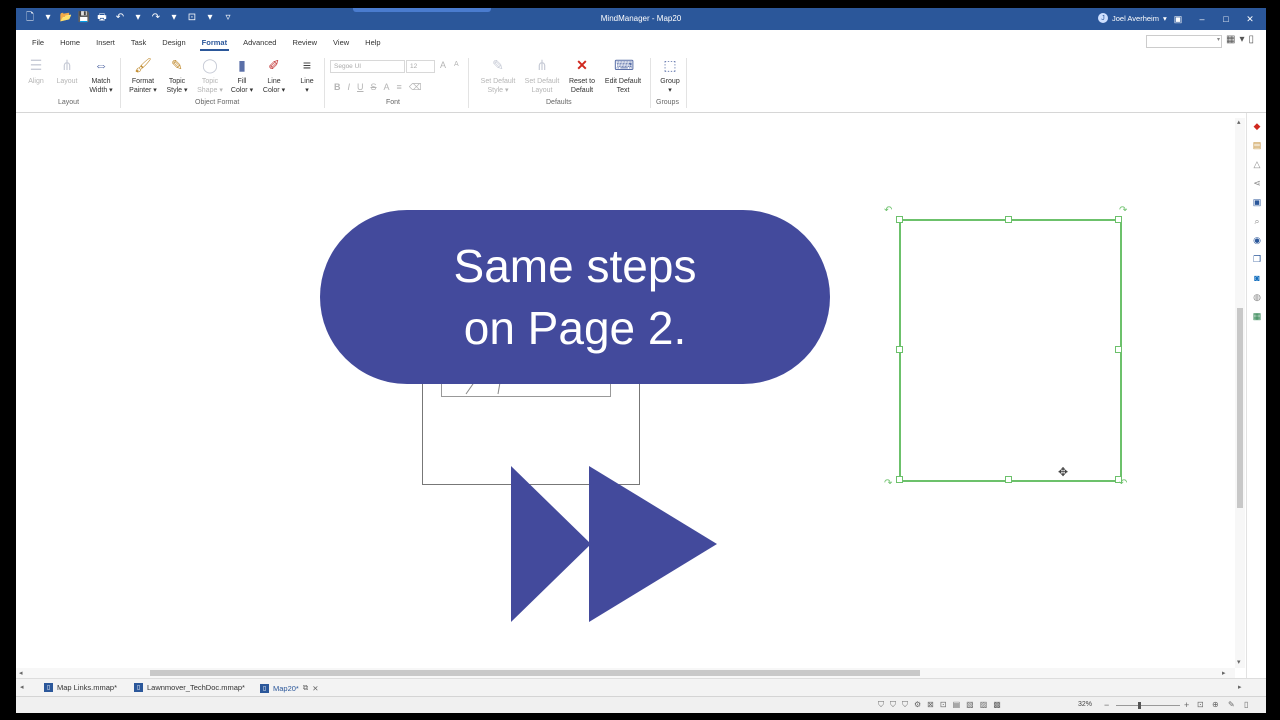 The width and height of the screenshot is (1280, 720). What do you see at coordinates (881, 705) in the screenshot?
I see `filter-icon: ⛉` at bounding box center [881, 705].